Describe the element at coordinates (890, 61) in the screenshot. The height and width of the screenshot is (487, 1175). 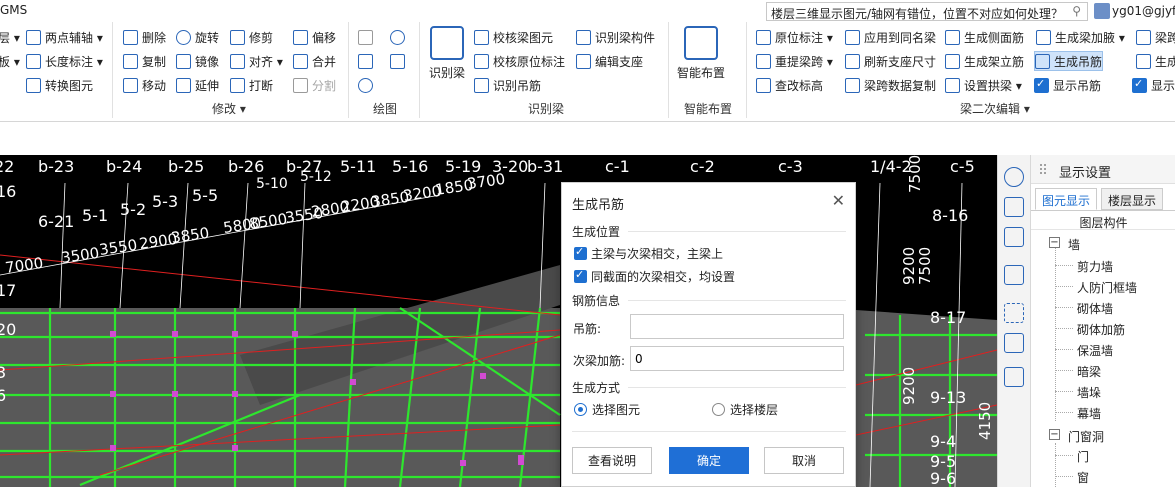
I see `refresh-support-size-button: 刷新支座尺寸` at that location.